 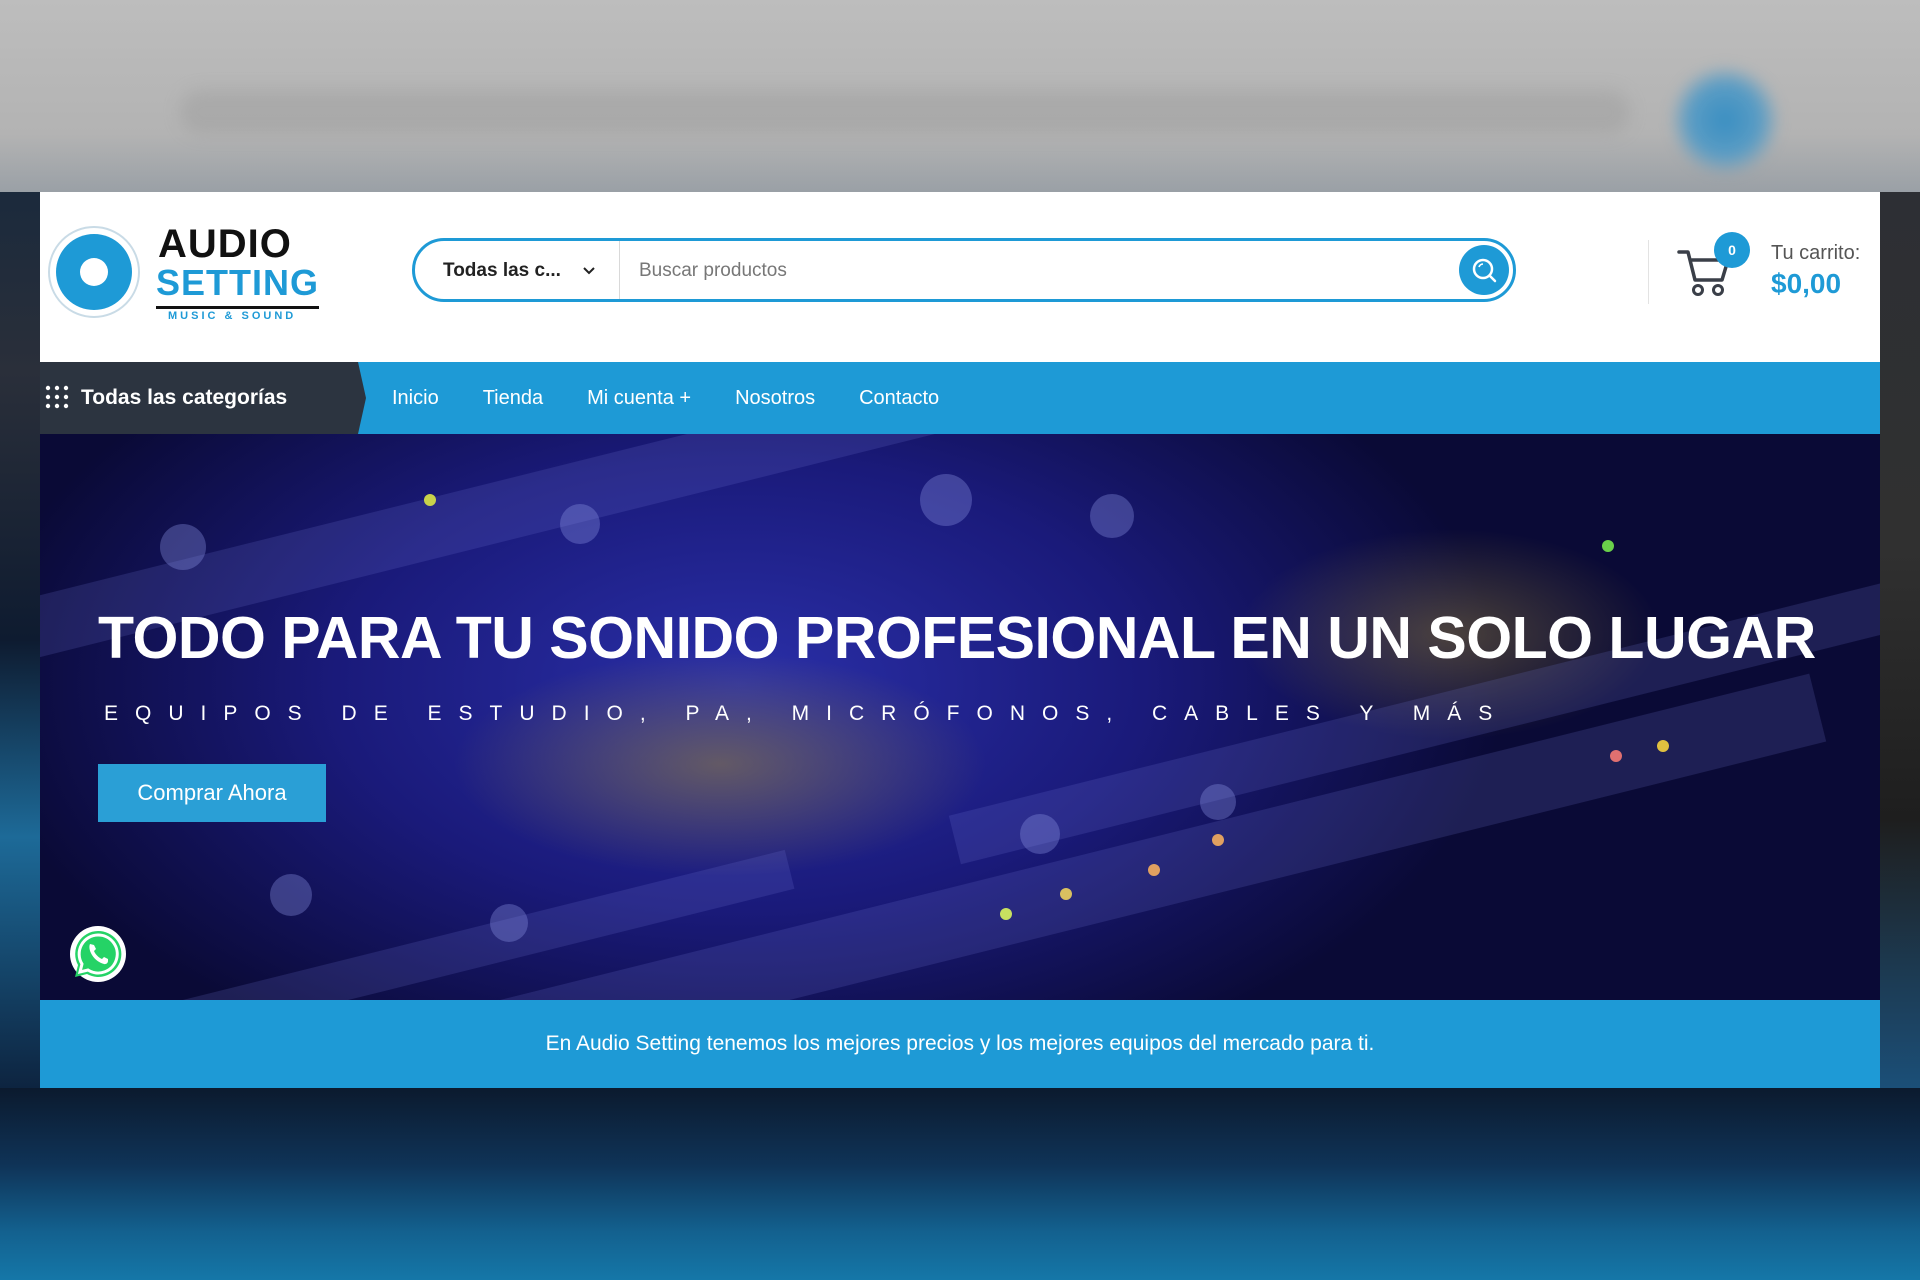 What do you see at coordinates (1648, 272) in the screenshot?
I see `header-divider` at bounding box center [1648, 272].